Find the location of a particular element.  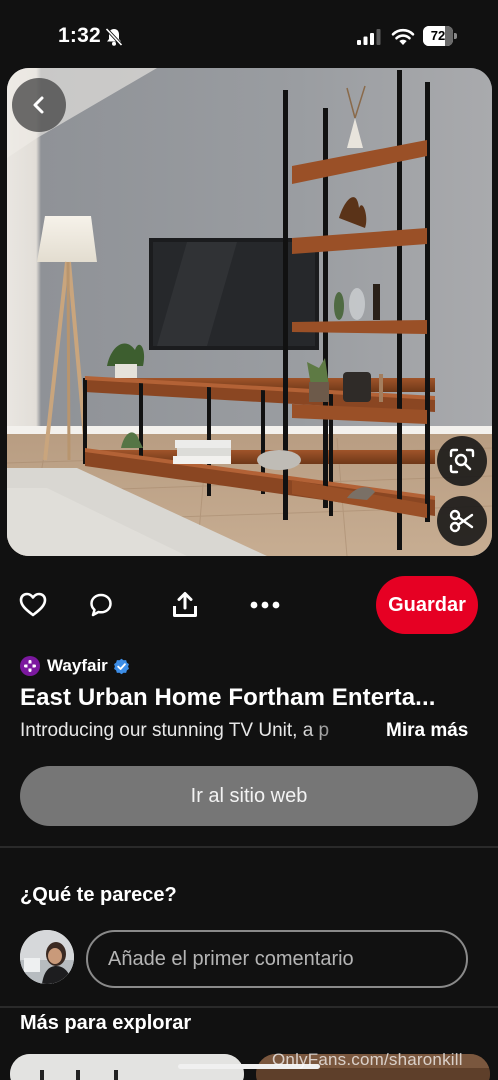

heart-icon is located at coordinates (33, 604).